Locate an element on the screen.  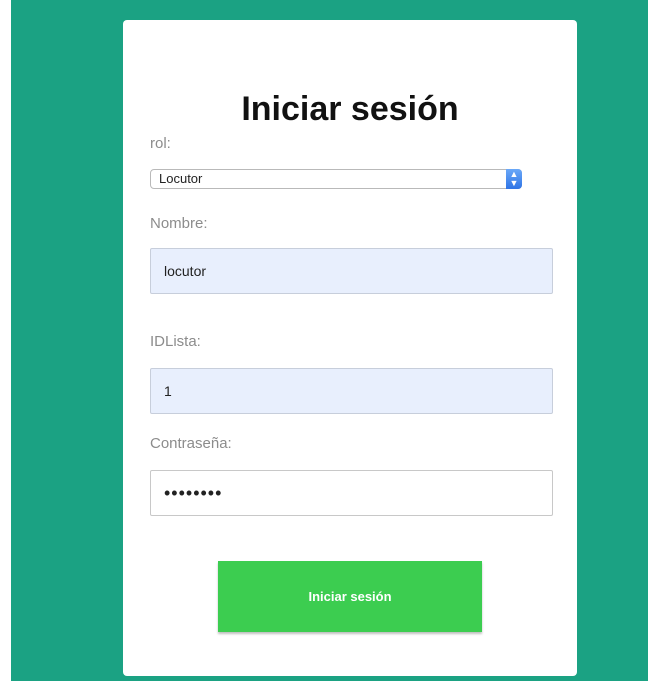
nombre-label: Nombre: is located at coordinates (179, 223).